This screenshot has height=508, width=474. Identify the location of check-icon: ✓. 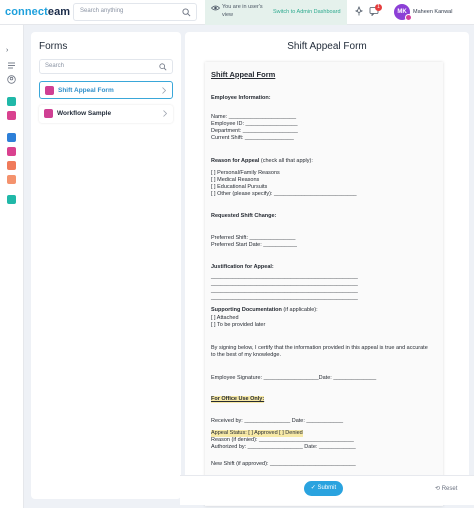
(313, 488).